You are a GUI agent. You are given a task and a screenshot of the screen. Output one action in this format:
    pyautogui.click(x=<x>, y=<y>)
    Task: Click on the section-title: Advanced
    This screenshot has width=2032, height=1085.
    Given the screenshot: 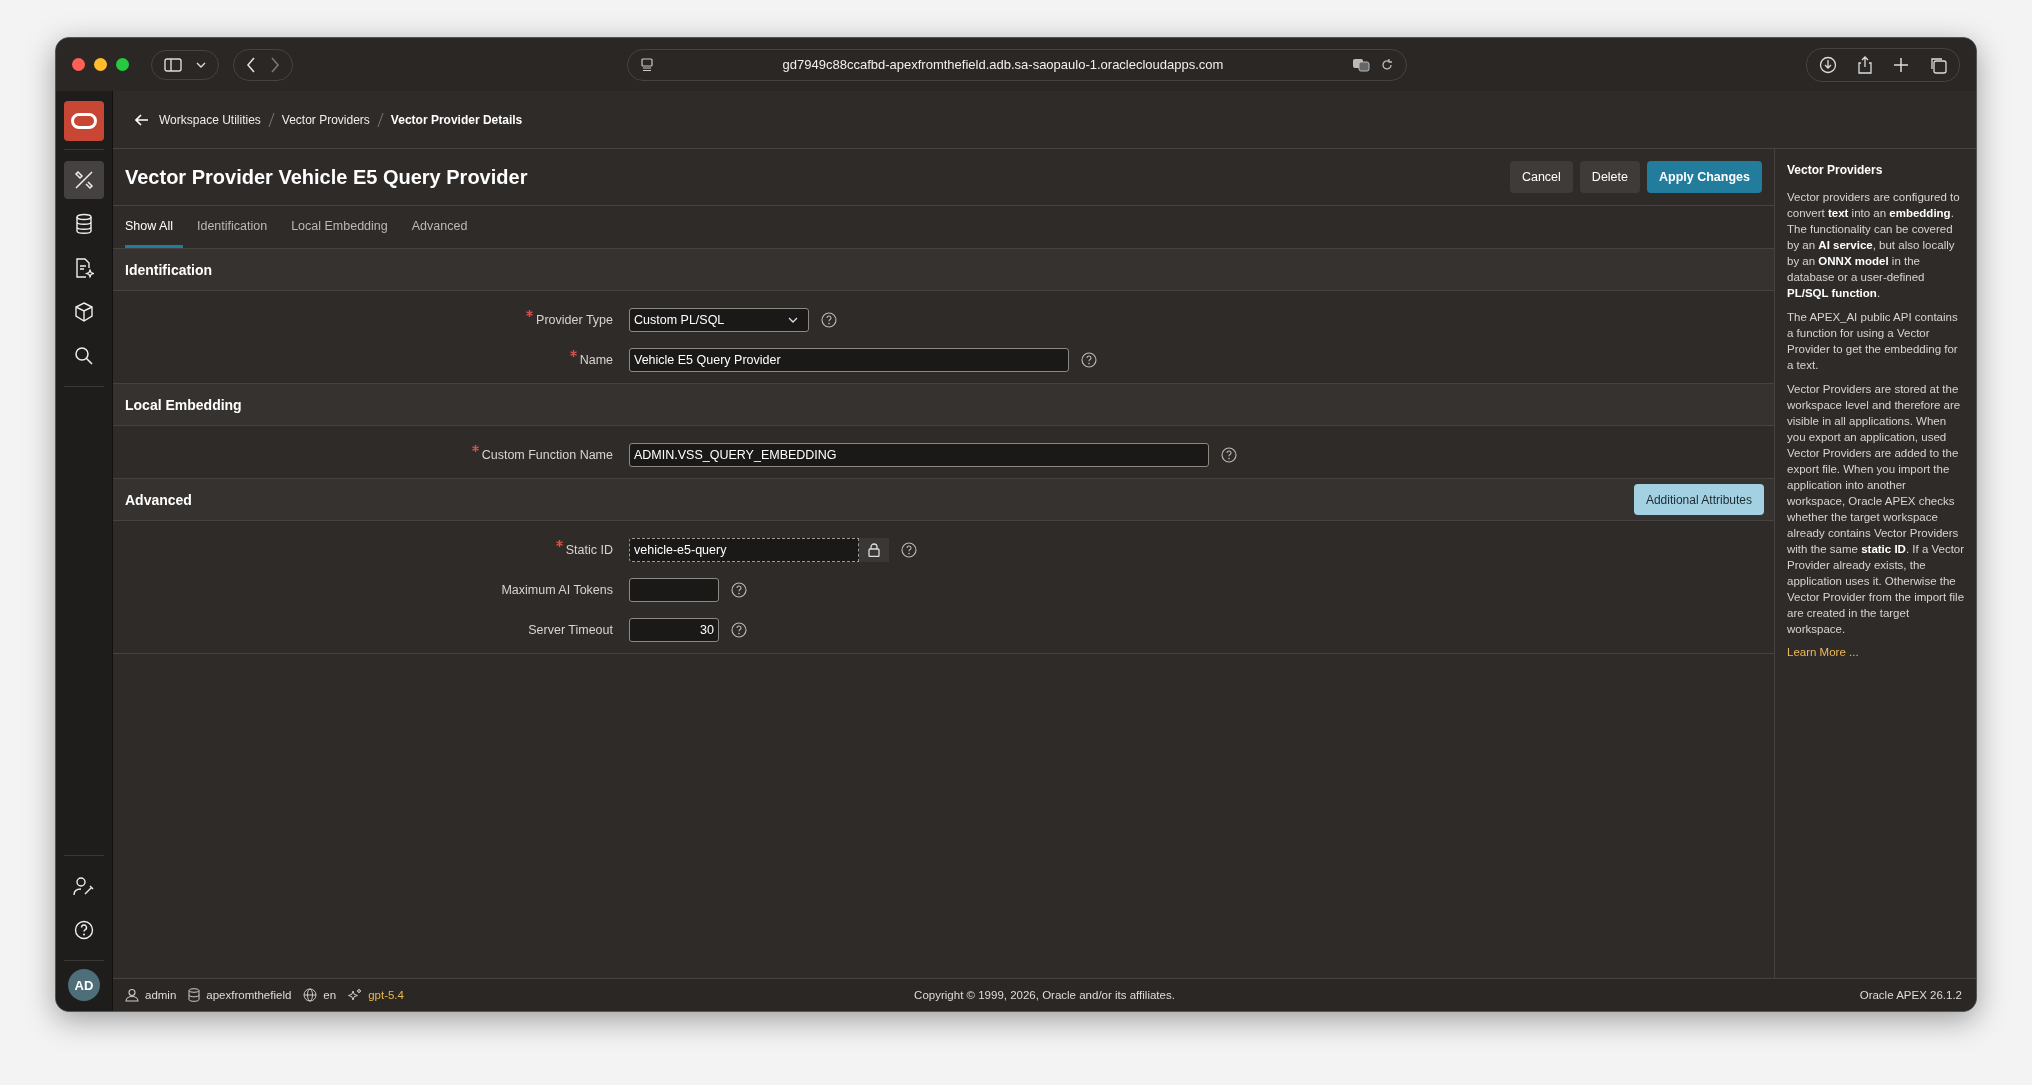 What is the action you would take?
    pyautogui.click(x=159, y=499)
    